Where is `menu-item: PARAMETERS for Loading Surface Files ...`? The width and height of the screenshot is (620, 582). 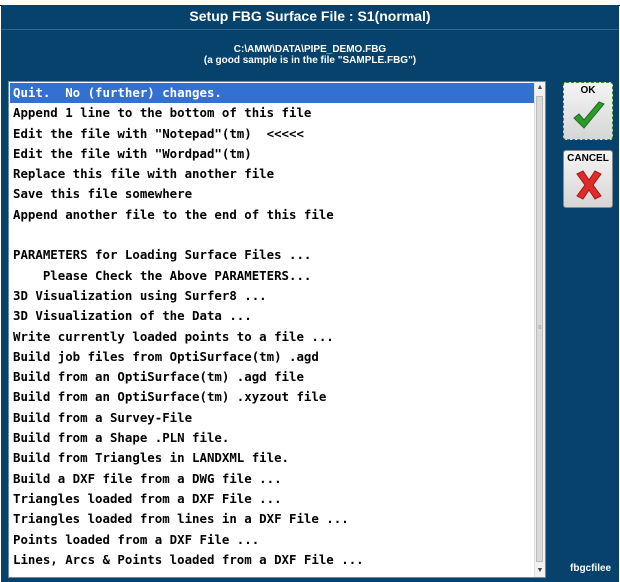 menu-item: PARAMETERS for Loading Surface Files ... is located at coordinates (273, 255).